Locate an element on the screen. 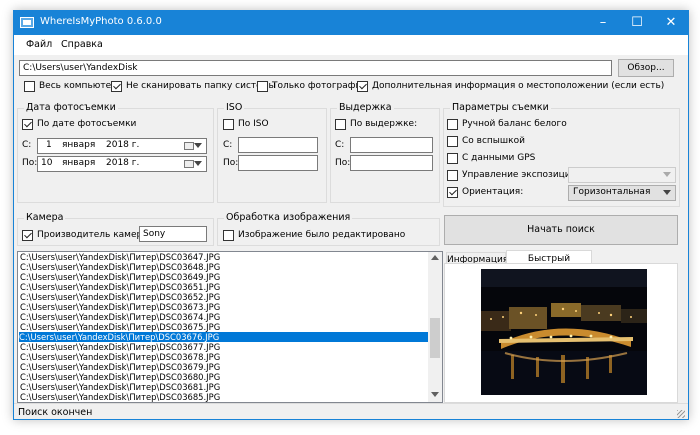 The width and height of the screenshot is (700, 435). flash-label: Со вспышкой is located at coordinates (493, 141).